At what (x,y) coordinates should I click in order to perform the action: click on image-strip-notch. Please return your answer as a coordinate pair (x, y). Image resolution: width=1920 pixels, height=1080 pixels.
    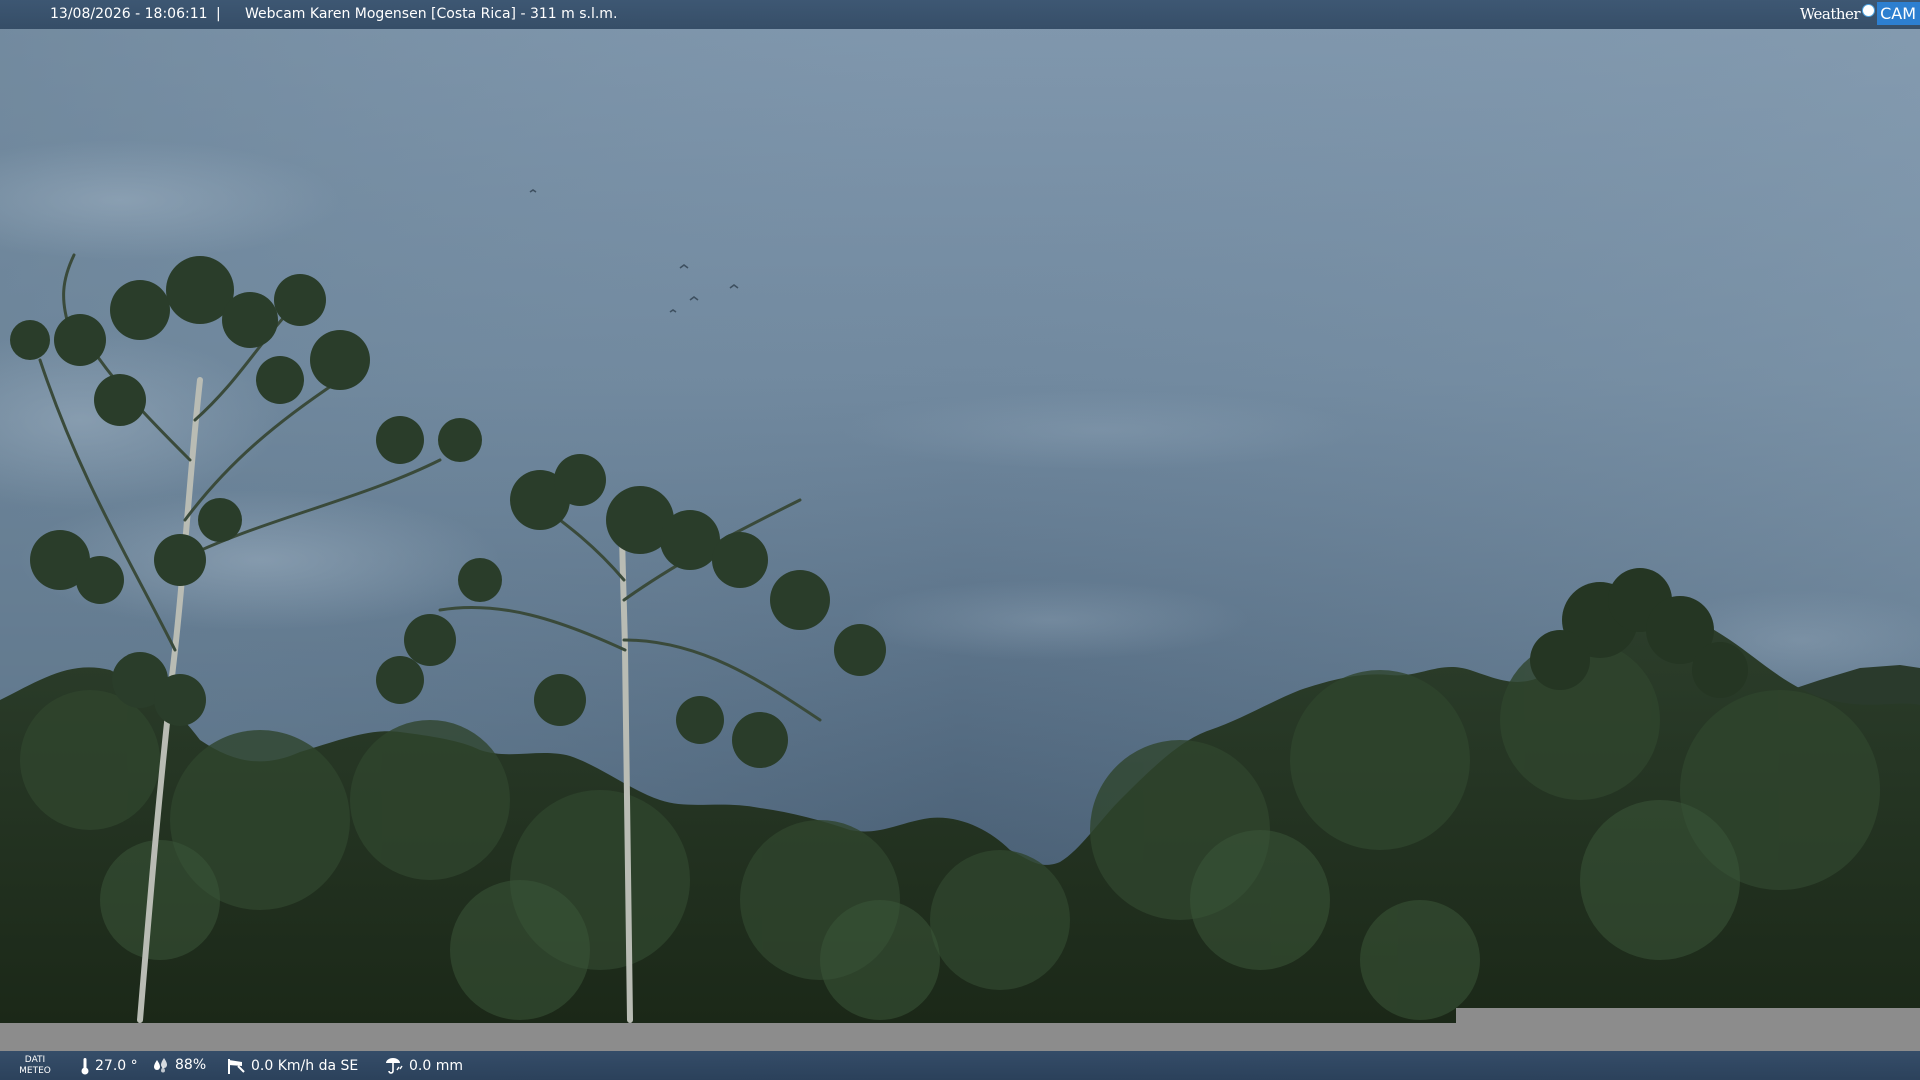
    Looking at the image, I should click on (1688, 1016).